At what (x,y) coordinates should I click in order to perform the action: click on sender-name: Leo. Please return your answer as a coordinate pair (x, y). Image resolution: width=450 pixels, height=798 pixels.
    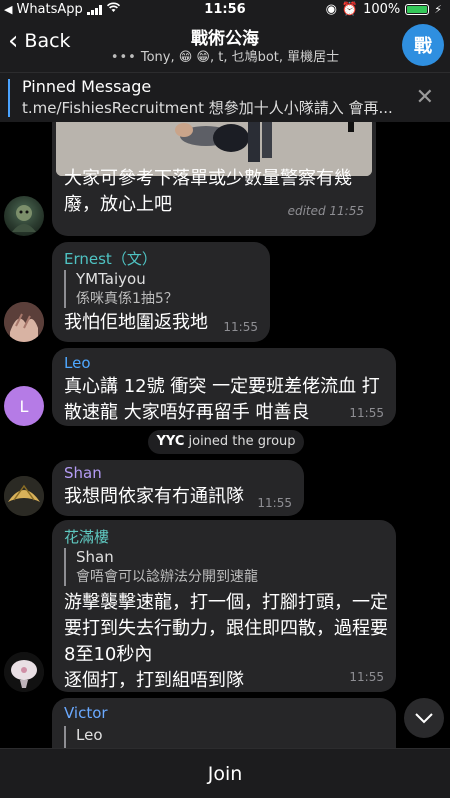
    Looking at the image, I should click on (77, 363).